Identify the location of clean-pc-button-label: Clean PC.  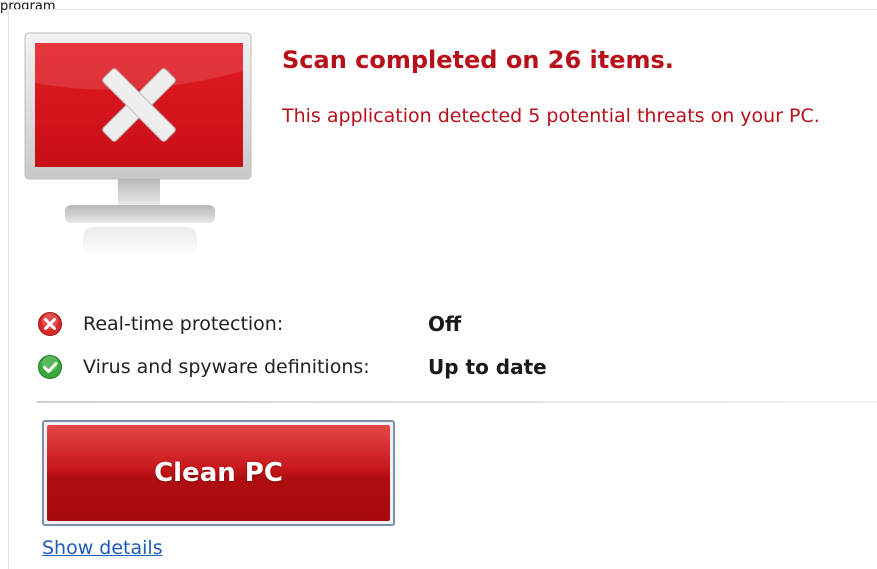
(218, 473).